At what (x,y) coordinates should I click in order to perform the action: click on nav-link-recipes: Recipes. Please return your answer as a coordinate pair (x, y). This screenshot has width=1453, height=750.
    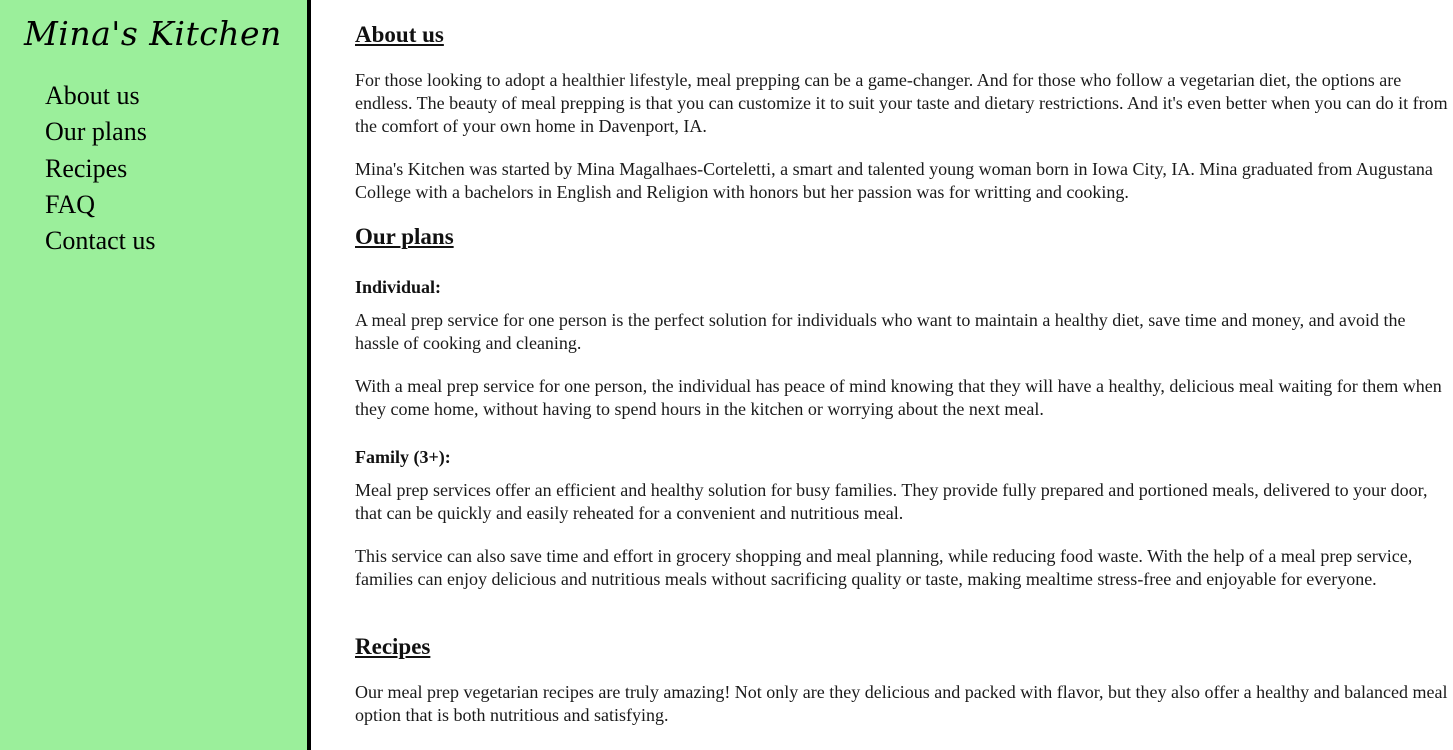
    Looking at the image, I should click on (100, 169).